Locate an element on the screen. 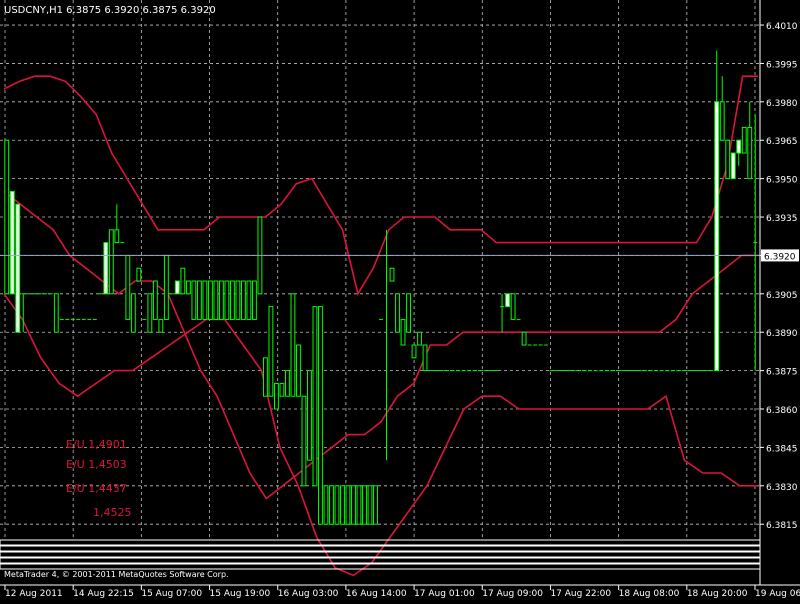 This screenshot has width=800, height=604. y-tick-label: 6.3860 is located at coordinates (782, 411).